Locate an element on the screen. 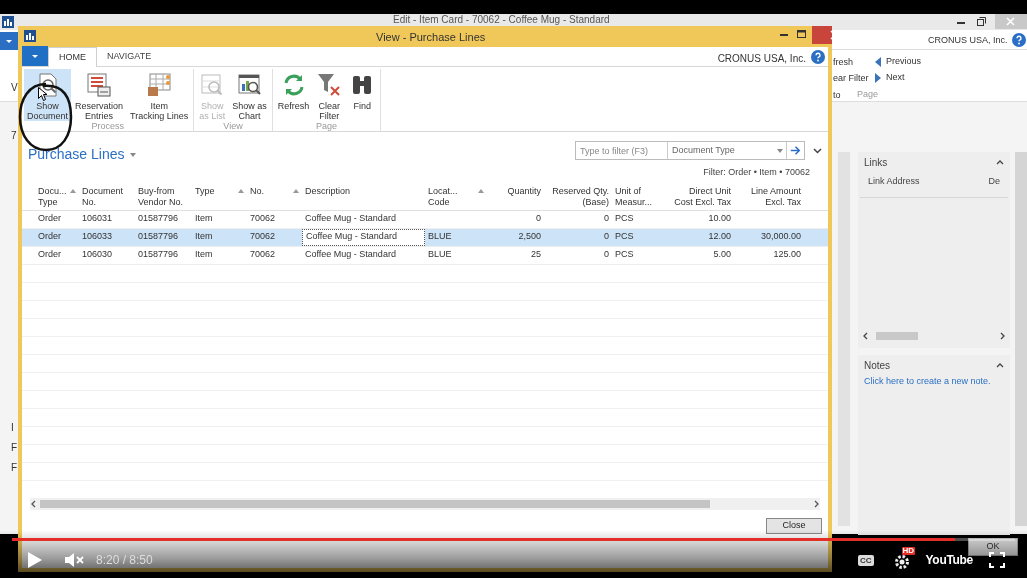 The image size is (1027, 578). ribbon-action: ear Filter is located at coordinates (851, 79).